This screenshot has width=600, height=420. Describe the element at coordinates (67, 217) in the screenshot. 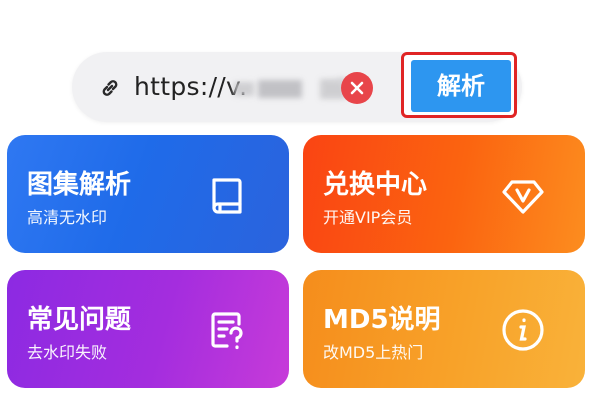

I see `card-subtitle: 高清无水印` at that location.